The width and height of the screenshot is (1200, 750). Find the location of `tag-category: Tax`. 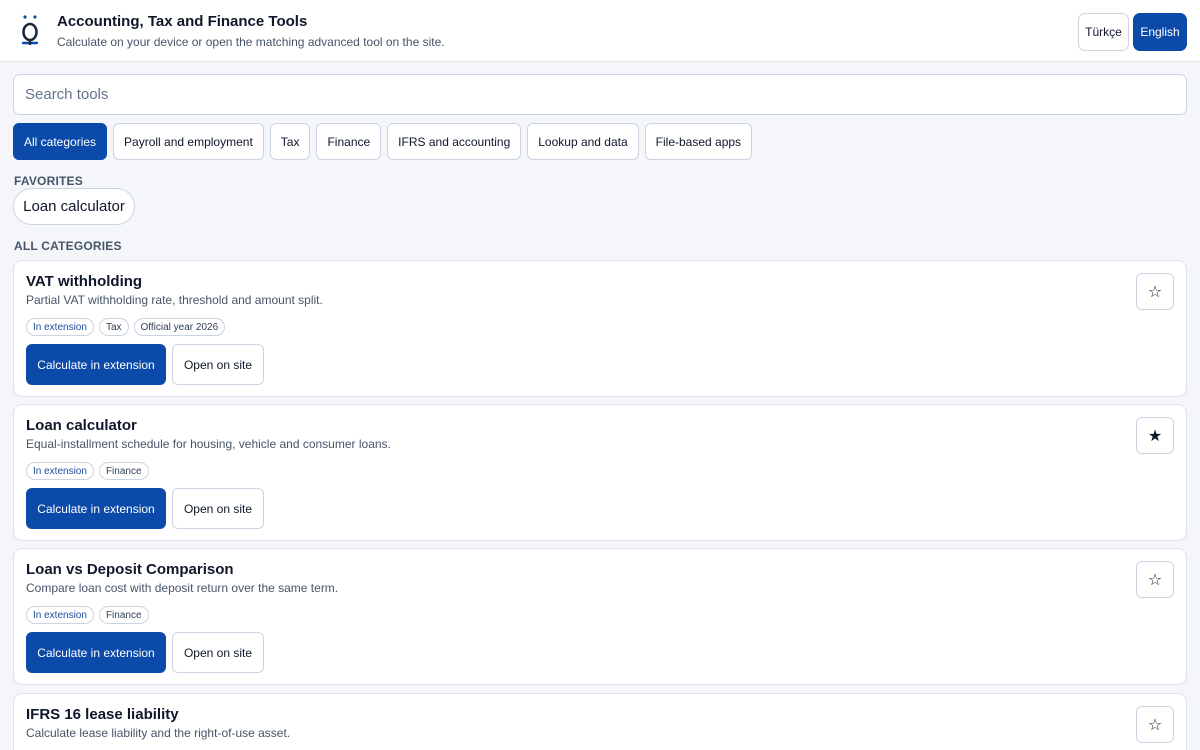

tag-category: Tax is located at coordinates (113, 327).